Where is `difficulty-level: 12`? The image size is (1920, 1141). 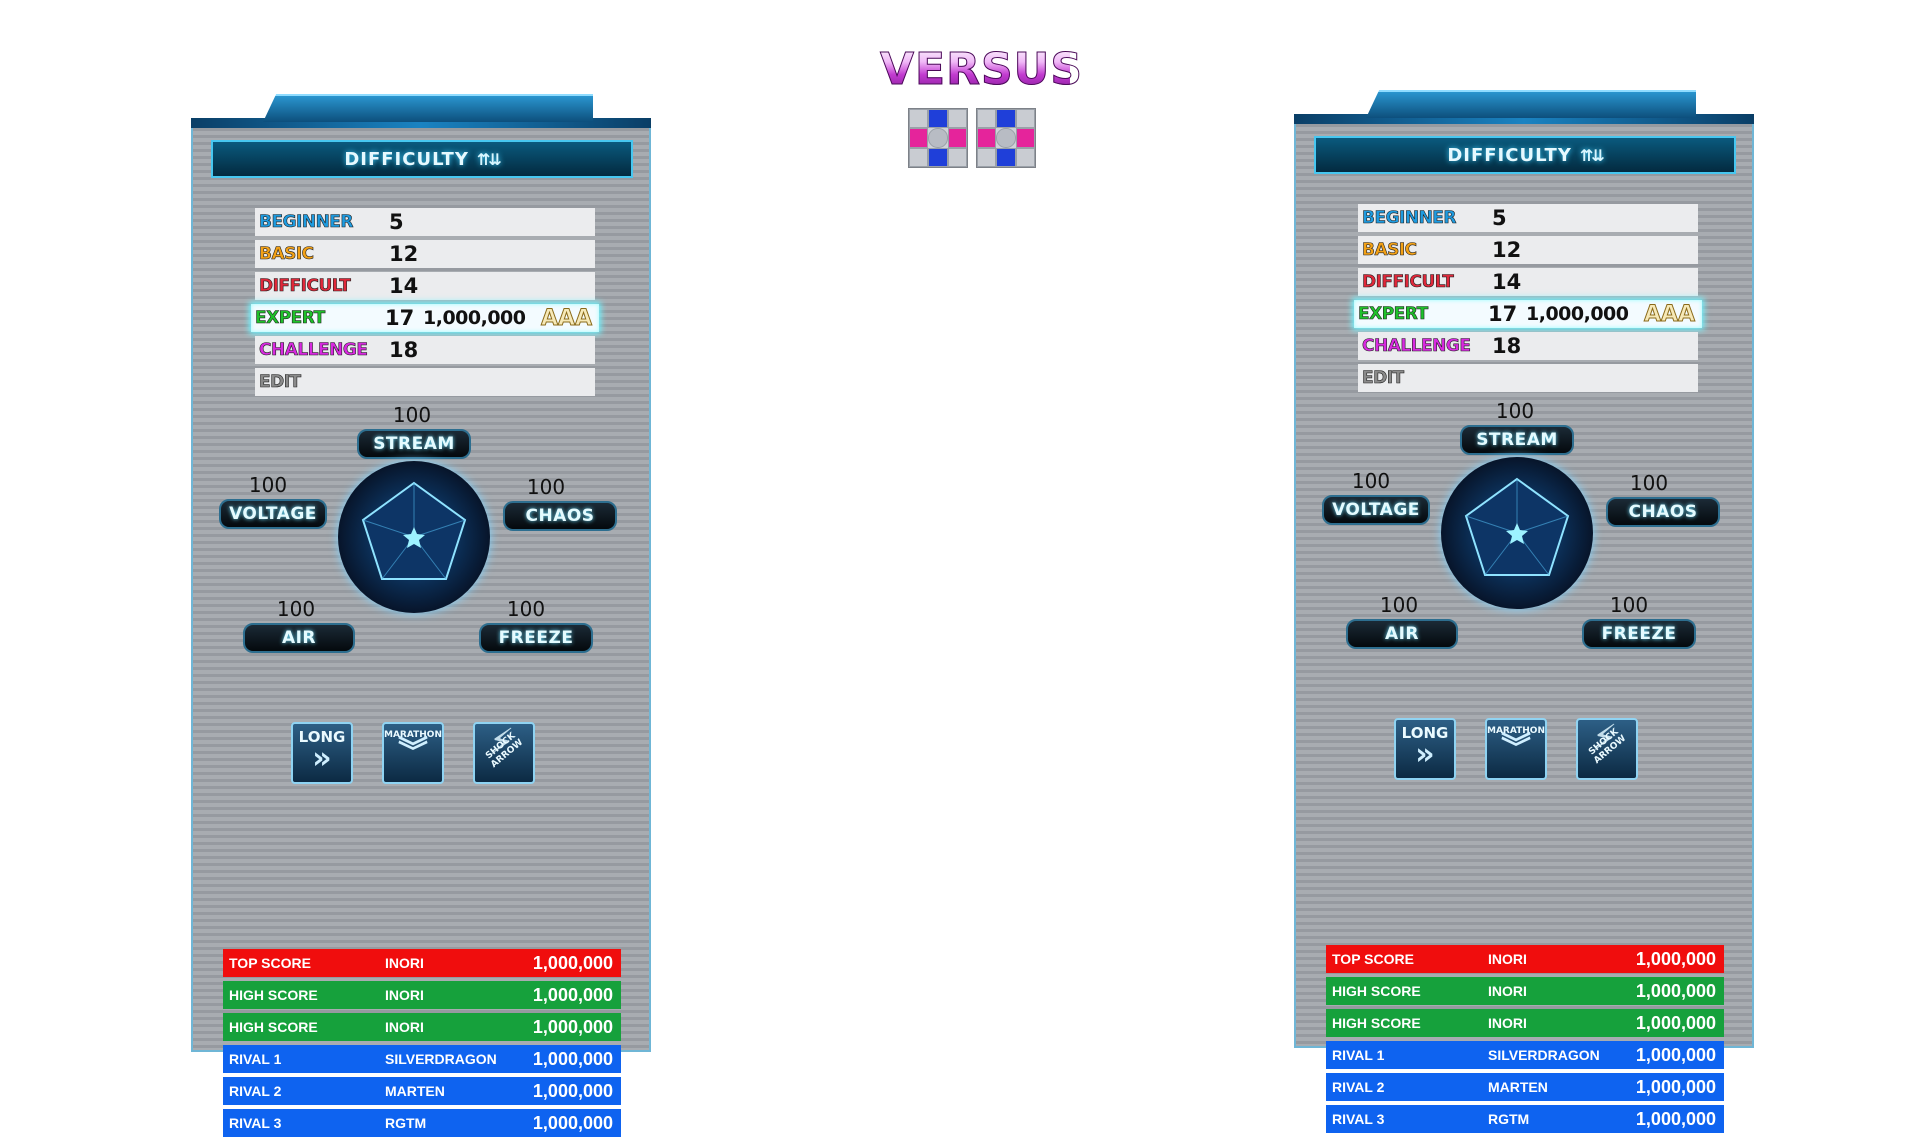
difficulty-level: 12 is located at coordinates (1507, 250).